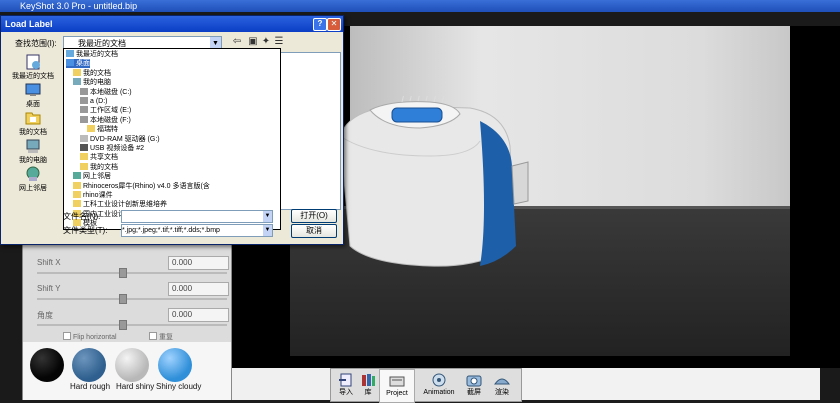  What do you see at coordinates (123, 325) in the screenshot?
I see `angle-slider-knob` at bounding box center [123, 325].